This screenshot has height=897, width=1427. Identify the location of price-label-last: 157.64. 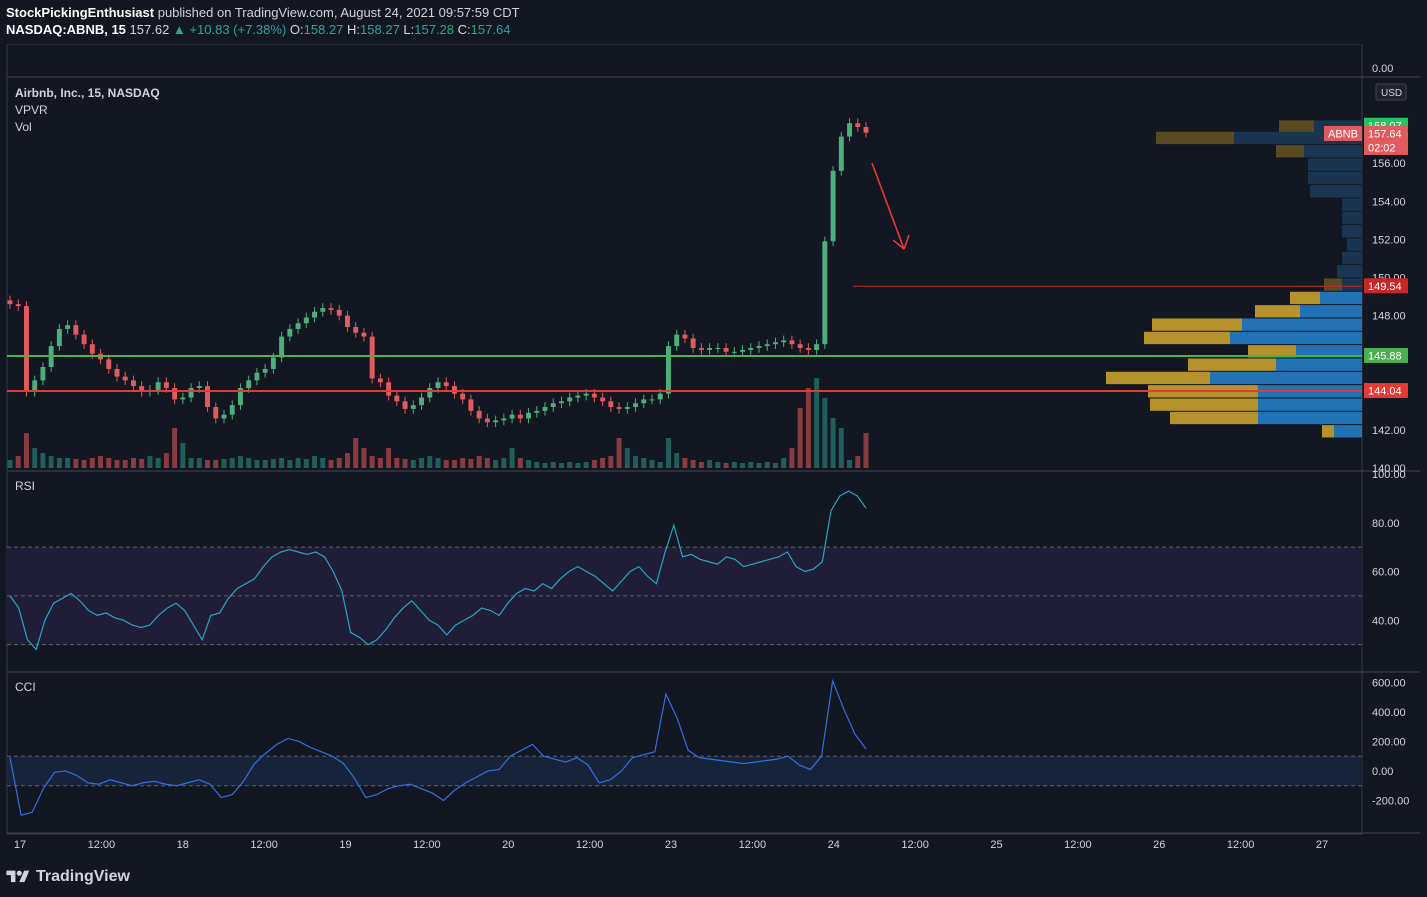
(1385, 134).